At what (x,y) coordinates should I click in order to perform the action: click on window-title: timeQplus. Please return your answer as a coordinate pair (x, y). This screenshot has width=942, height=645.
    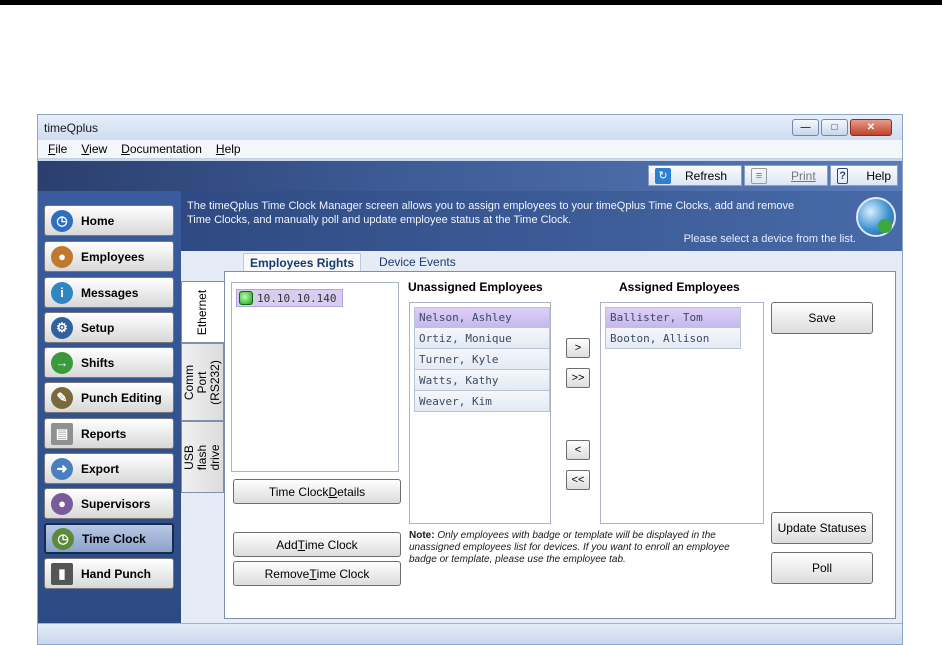
    Looking at the image, I should click on (71, 127).